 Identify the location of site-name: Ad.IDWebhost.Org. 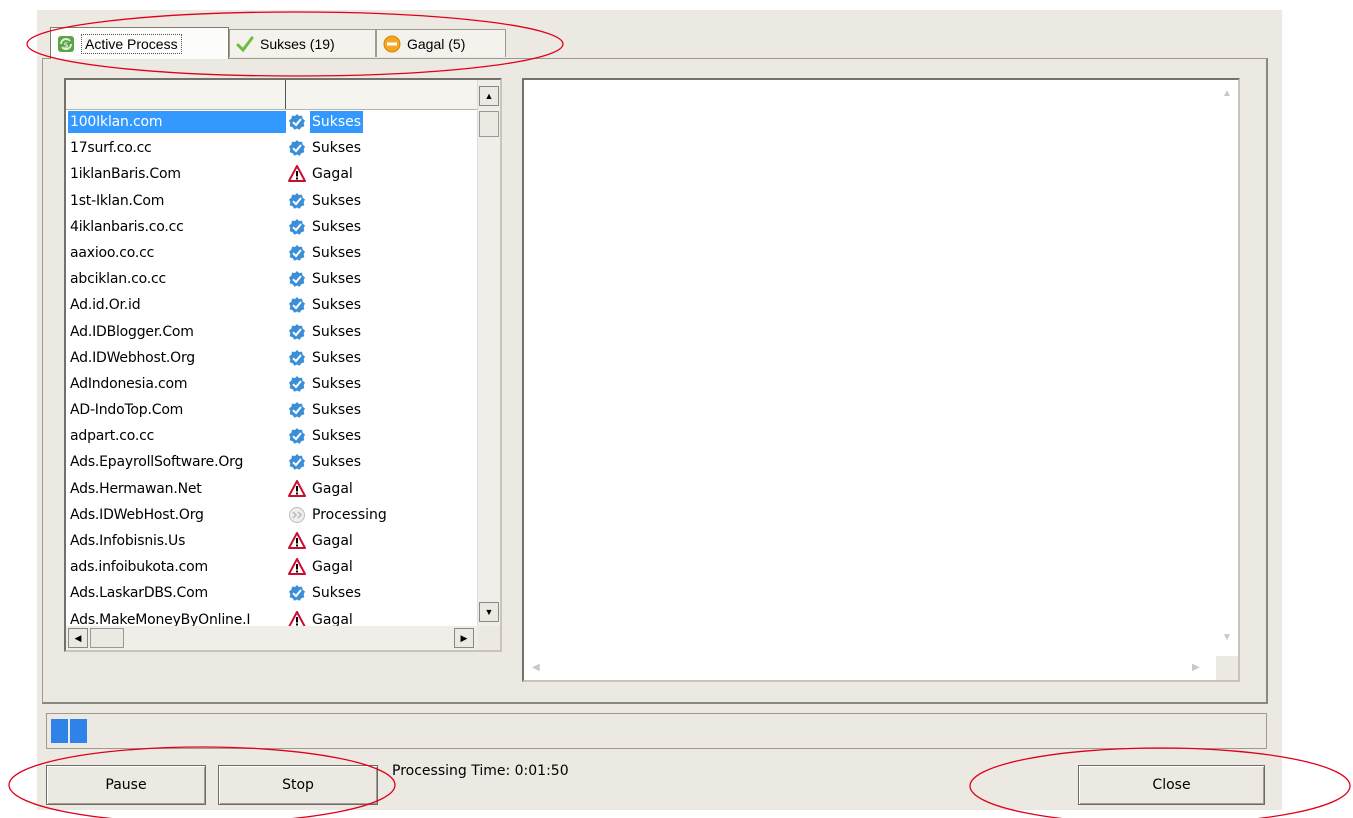
(132, 357).